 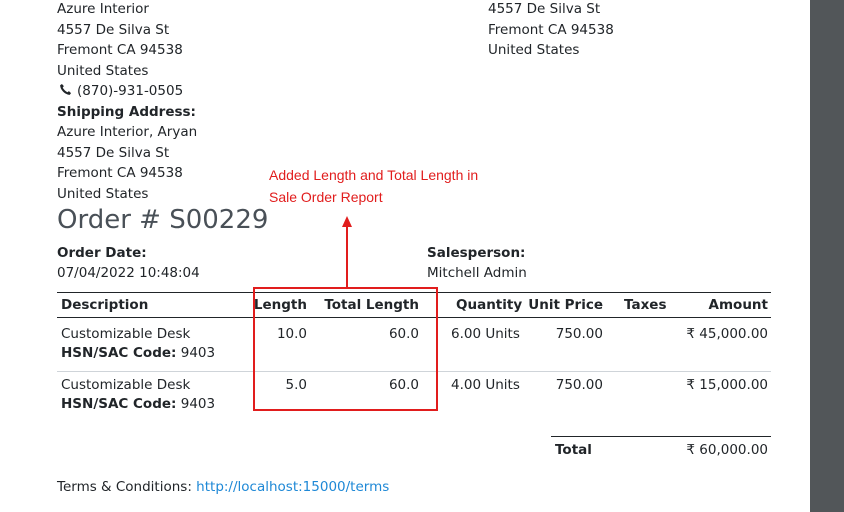 I want to click on shipping-country: United States, so click(x=103, y=194).